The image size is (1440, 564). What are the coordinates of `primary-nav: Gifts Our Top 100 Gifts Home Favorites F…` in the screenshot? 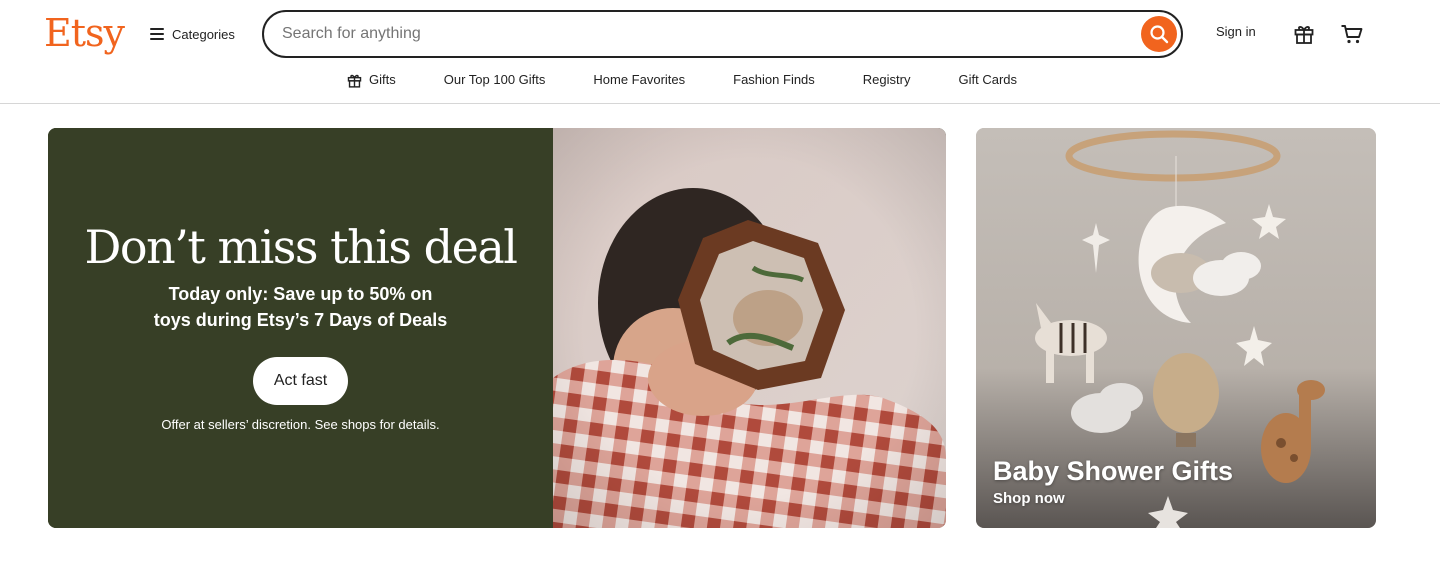 It's located at (681, 80).